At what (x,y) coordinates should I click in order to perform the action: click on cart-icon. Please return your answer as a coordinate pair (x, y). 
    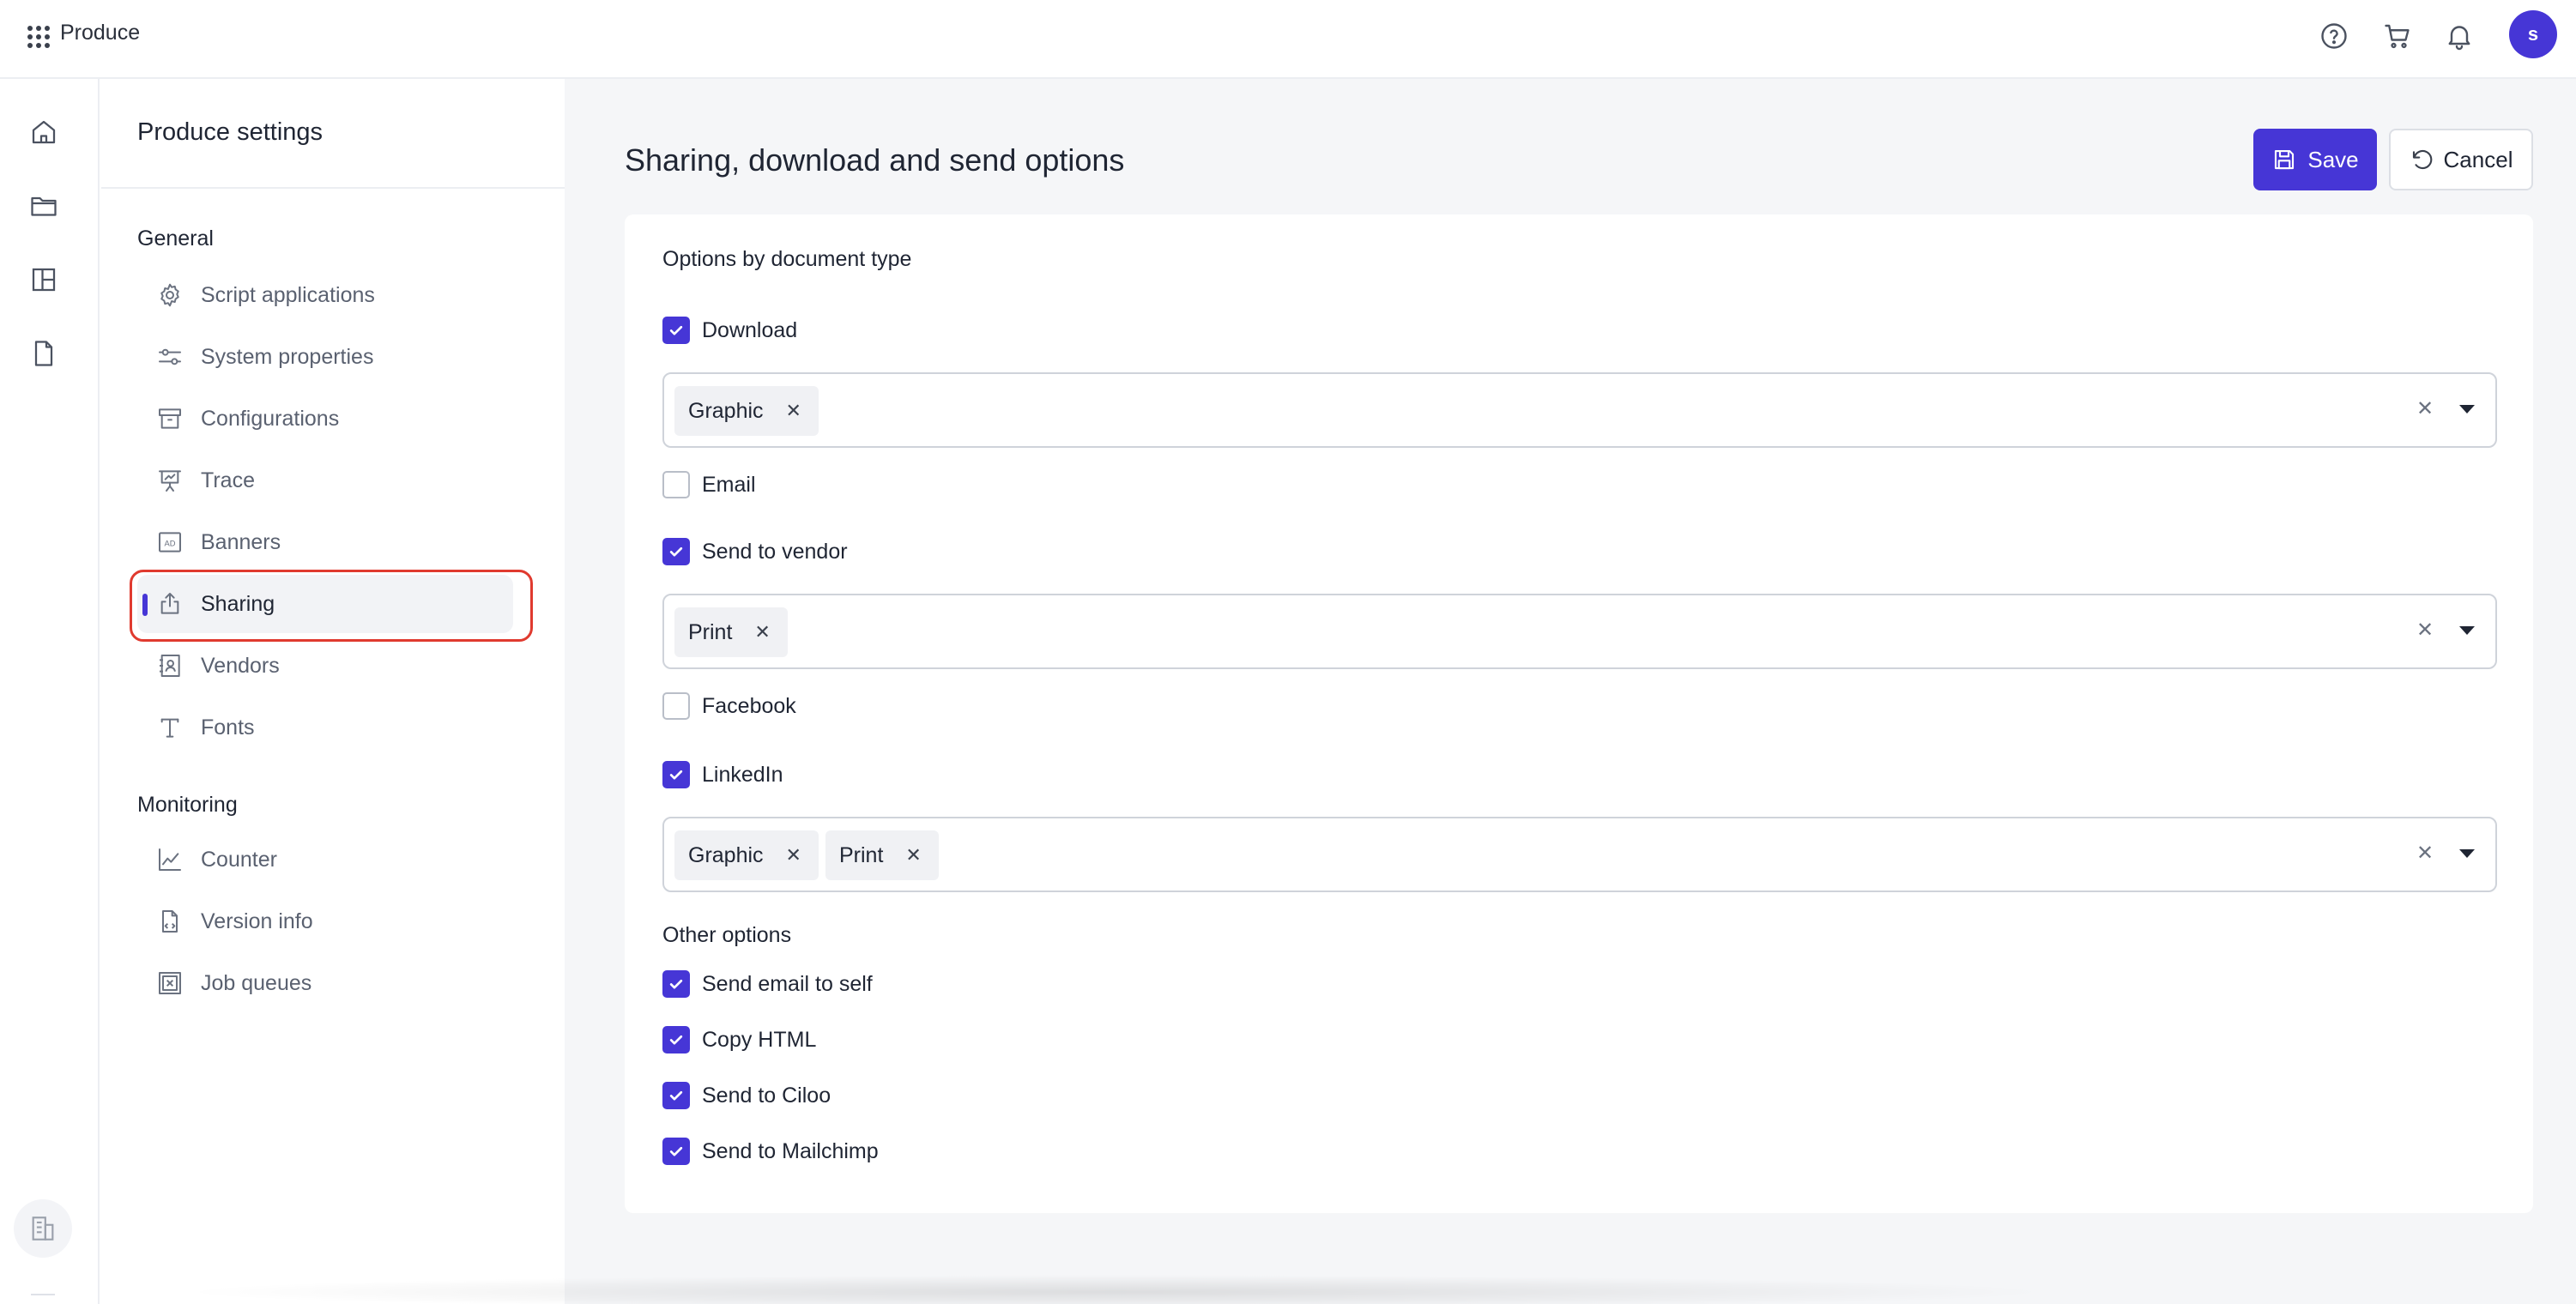
    Looking at the image, I should click on (2397, 36).